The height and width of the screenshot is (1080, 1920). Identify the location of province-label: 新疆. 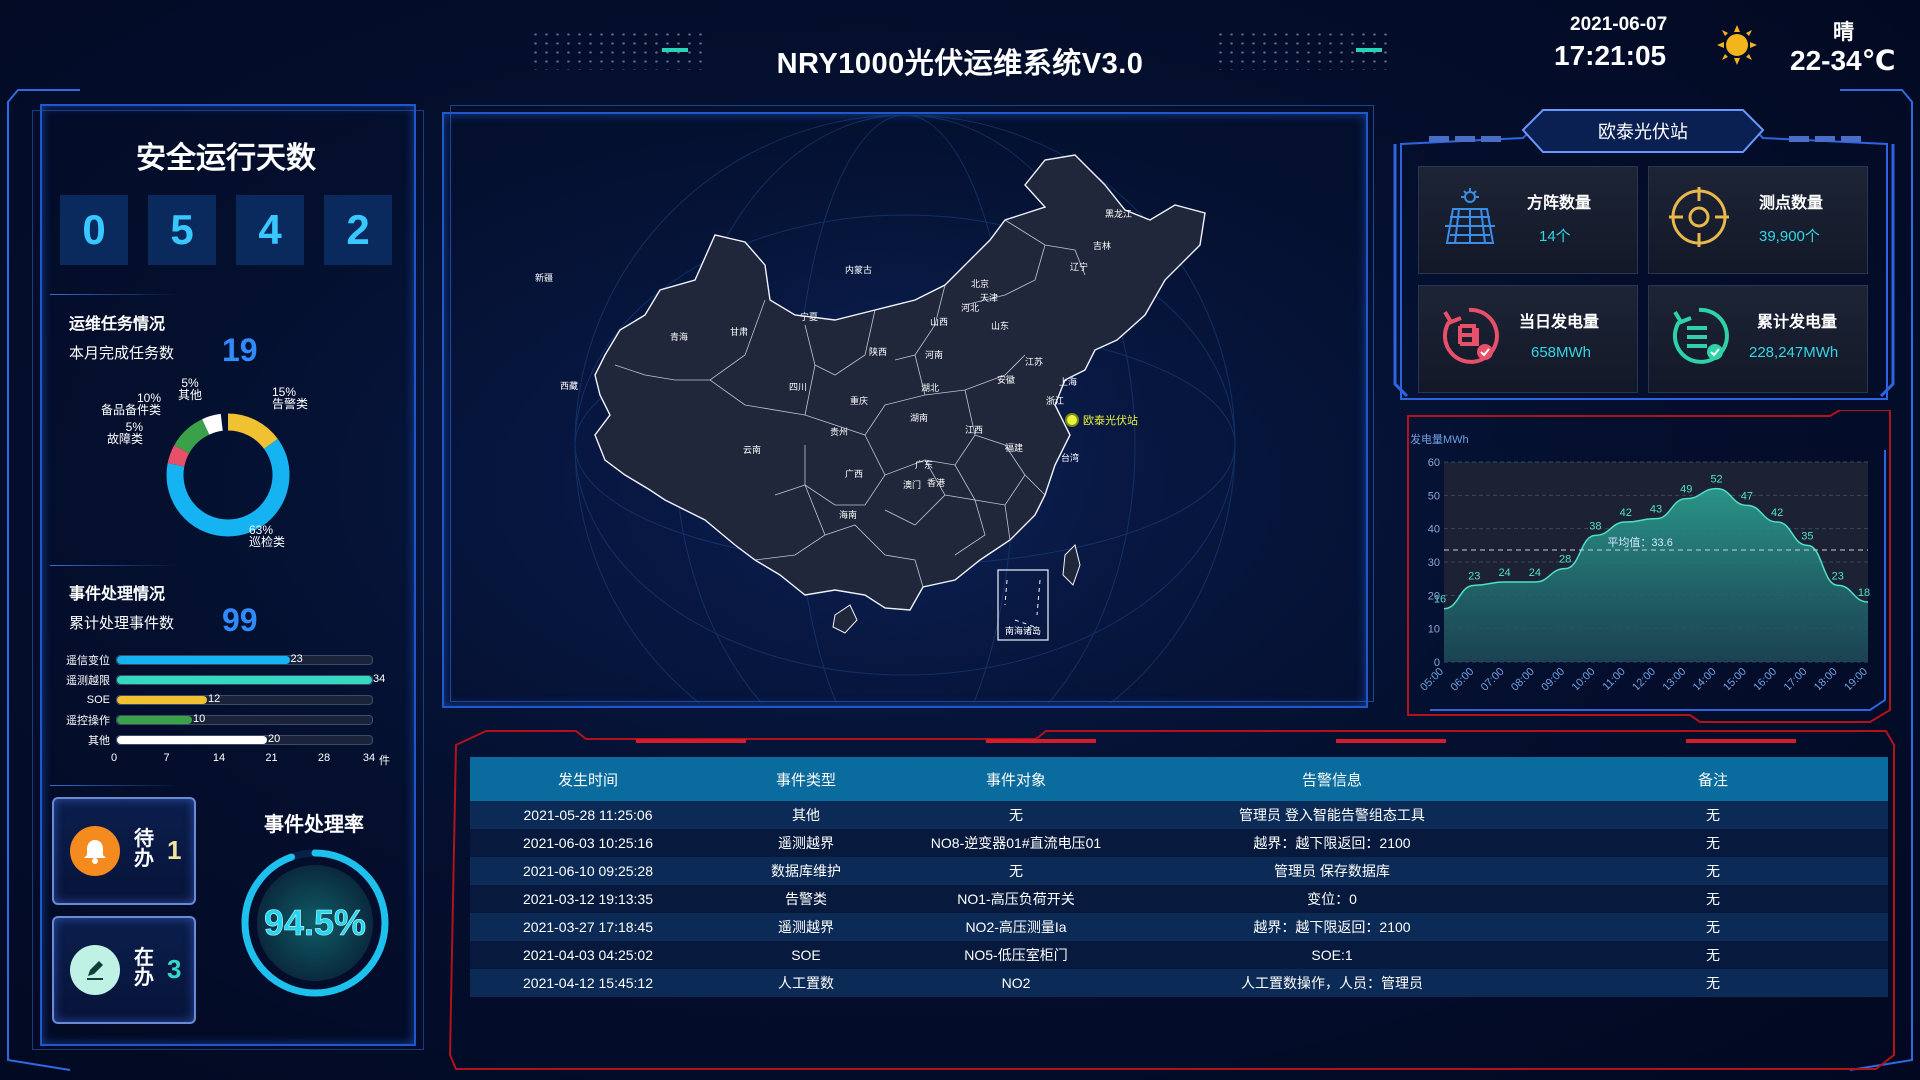
(544, 277).